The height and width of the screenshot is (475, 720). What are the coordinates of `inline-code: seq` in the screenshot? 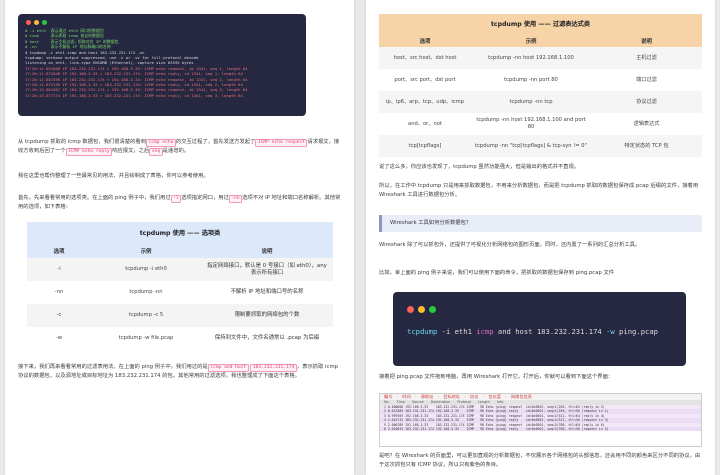 It's located at (156, 152).